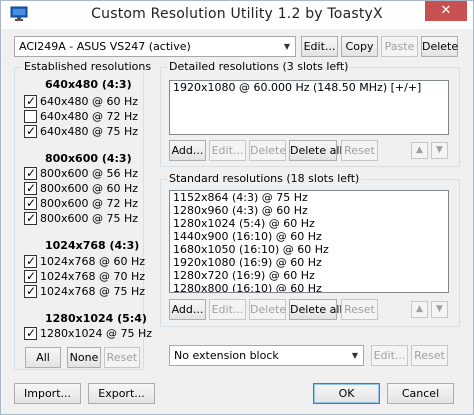  I want to click on monitor-copy-button: Copy, so click(359, 46).